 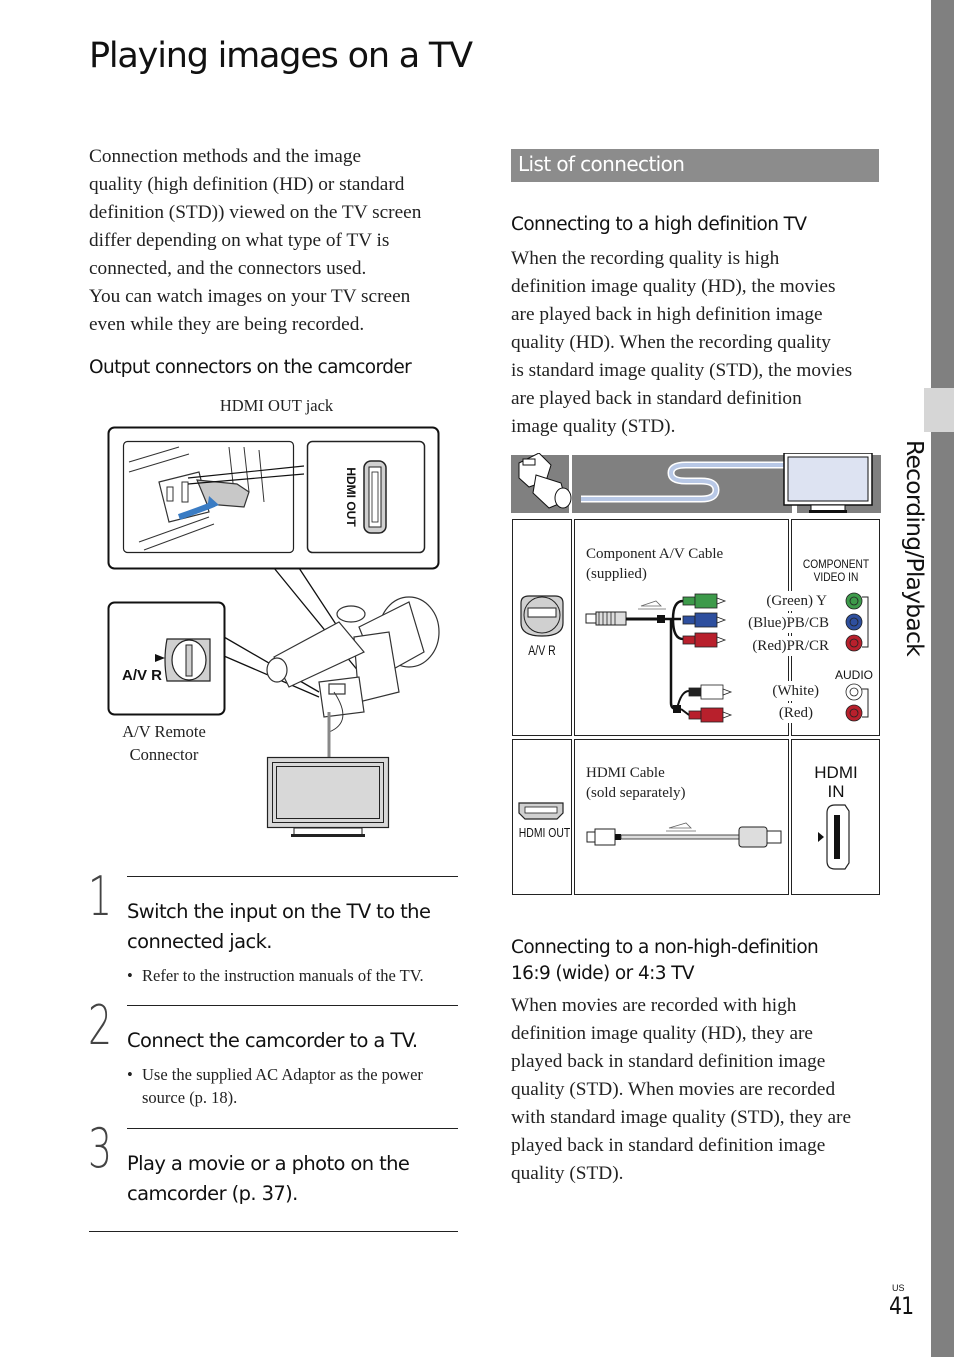 I want to click on plug-label-green: (Green) Y, so click(x=787, y=601).